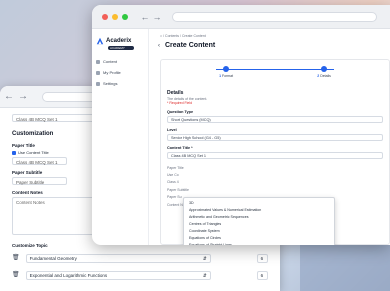 The image size is (390, 291). Describe the element at coordinates (275, 175) in the screenshot. I see `use-content-title-checkbox: Use Co` at that location.